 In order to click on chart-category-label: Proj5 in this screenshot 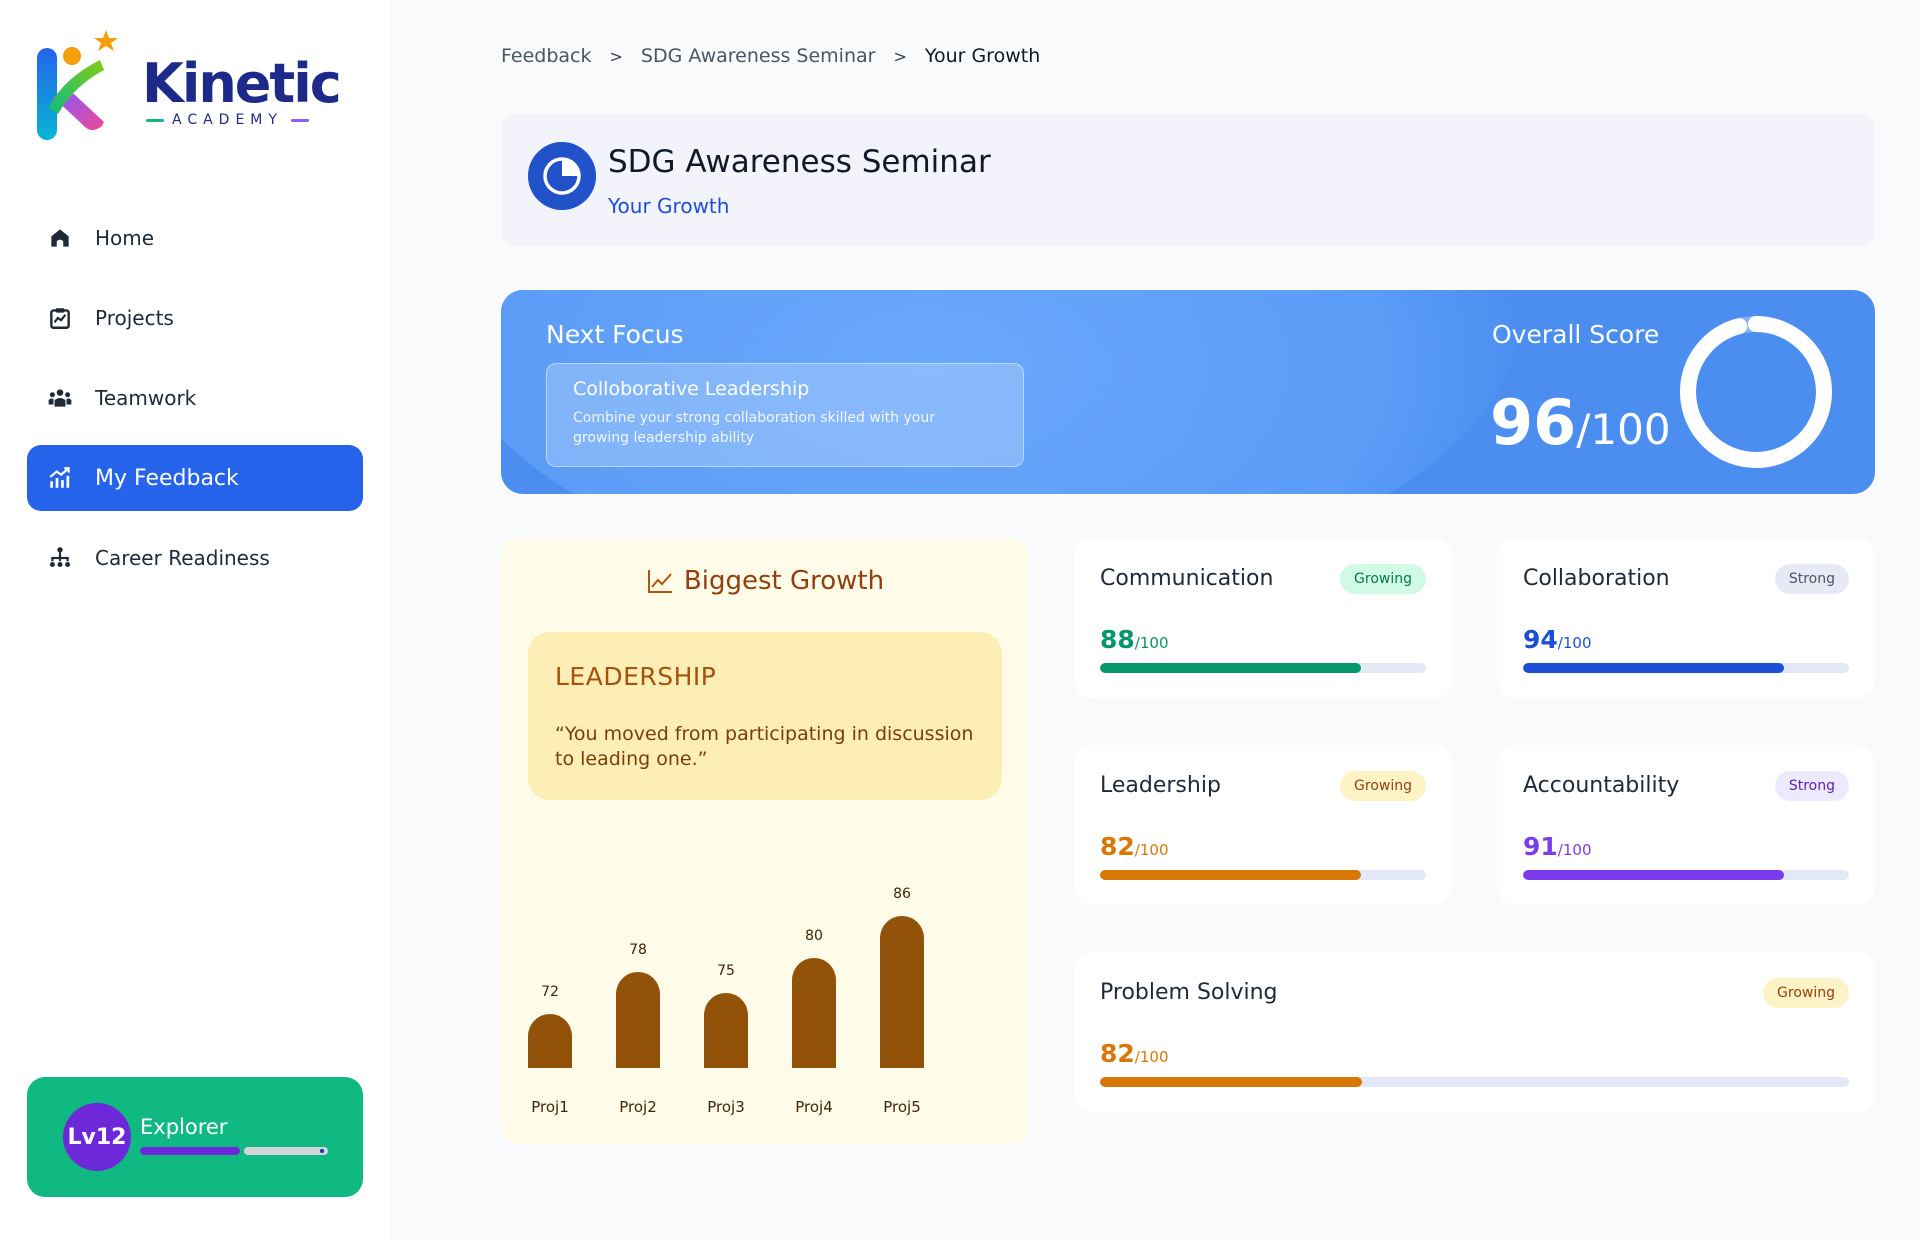, I will do `click(902, 1107)`.